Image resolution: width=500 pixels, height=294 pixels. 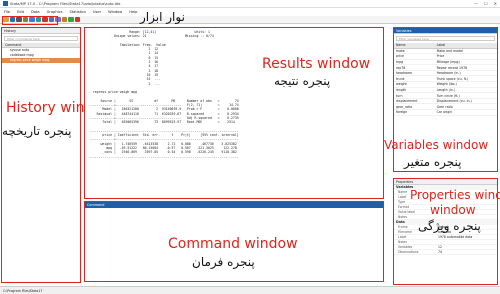 I want to click on break-icon, so click(x=77, y=19).